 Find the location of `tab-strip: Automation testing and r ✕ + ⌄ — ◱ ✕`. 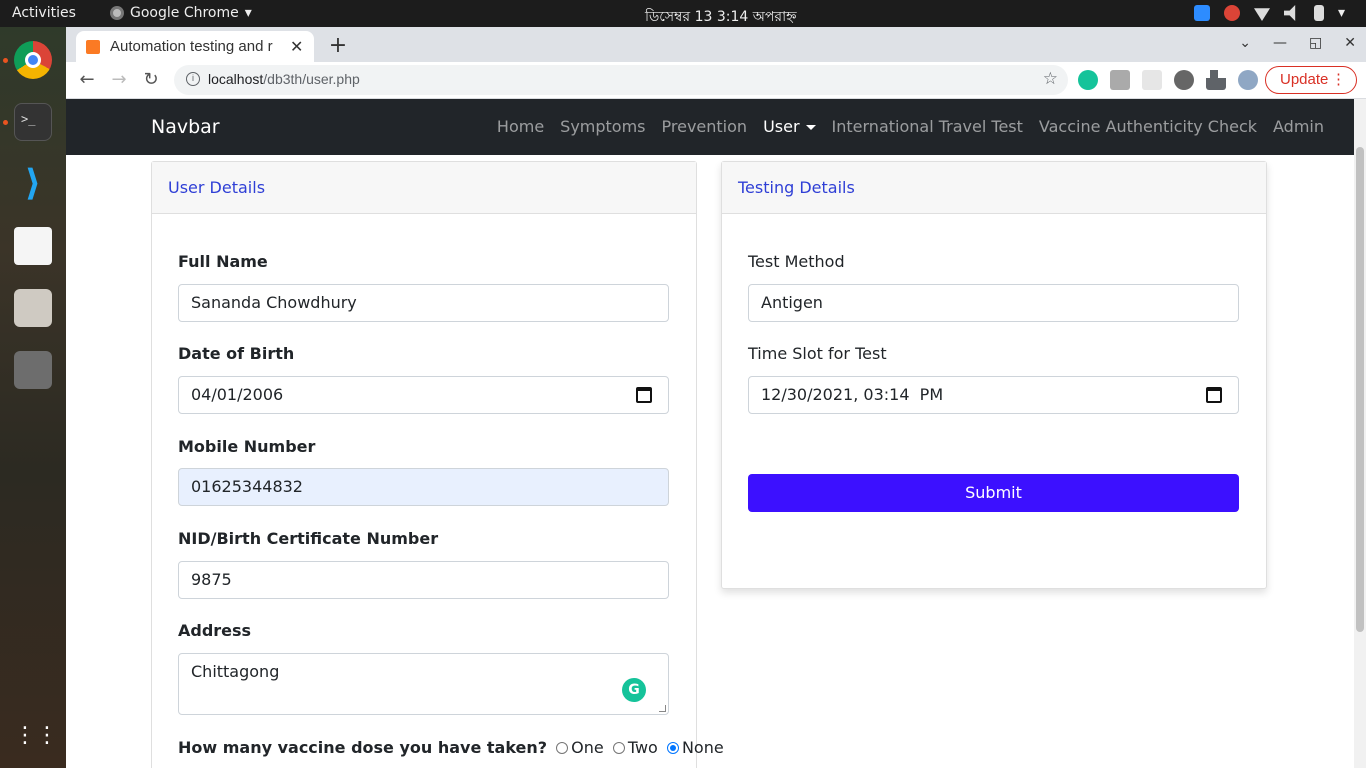

tab-strip: Automation testing and r ✕ + ⌄ — ◱ ✕ is located at coordinates (716, 44).